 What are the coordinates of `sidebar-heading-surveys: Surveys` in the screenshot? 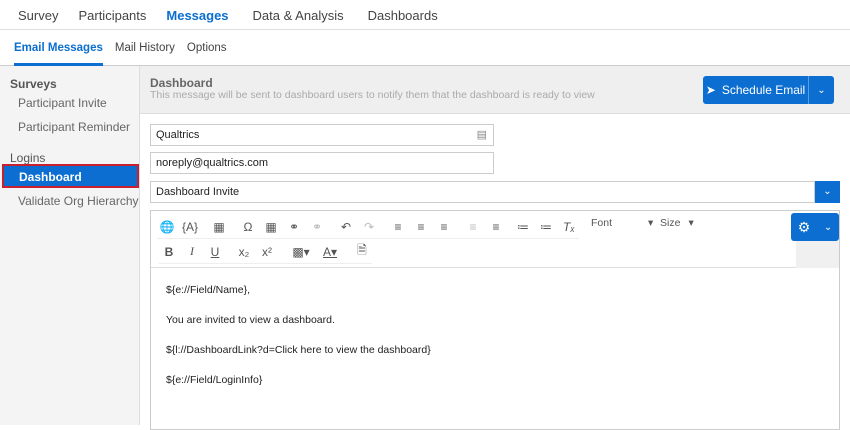 It's located at (33, 84).